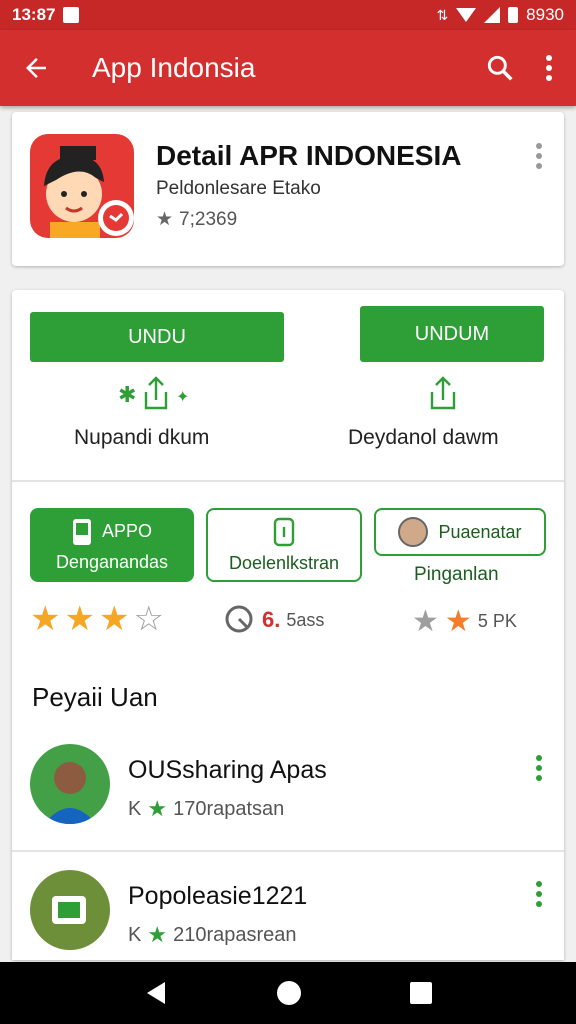  Describe the element at coordinates (305, 619) in the screenshot. I see `stat-mid-value: 5ass` at that location.